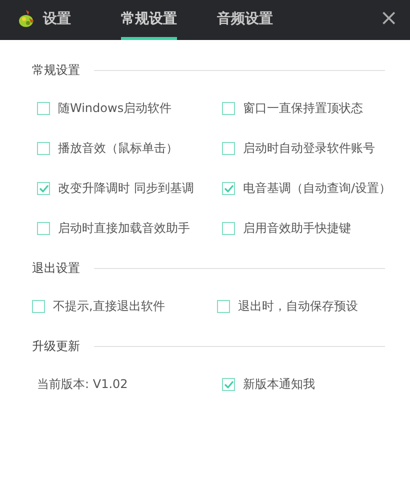 The width and height of the screenshot is (410, 500). Describe the element at coordinates (297, 228) in the screenshot. I see `checkbox-label: 启用音效助手快捷键` at that location.